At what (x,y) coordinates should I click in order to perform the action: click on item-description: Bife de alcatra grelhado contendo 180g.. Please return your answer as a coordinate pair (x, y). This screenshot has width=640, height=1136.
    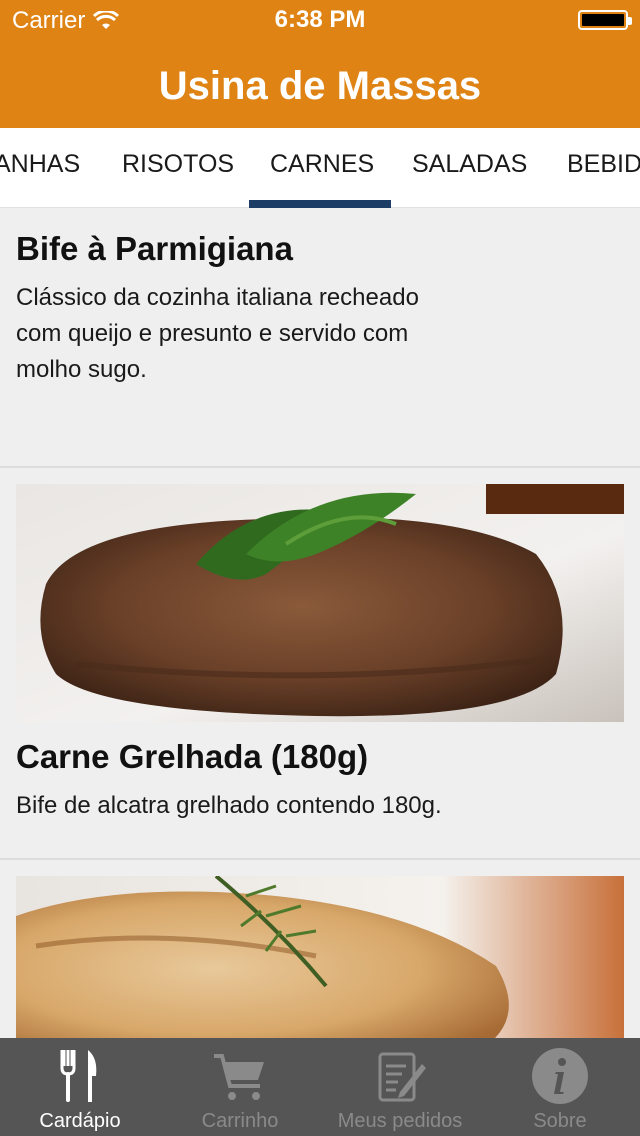
    Looking at the image, I should click on (229, 805).